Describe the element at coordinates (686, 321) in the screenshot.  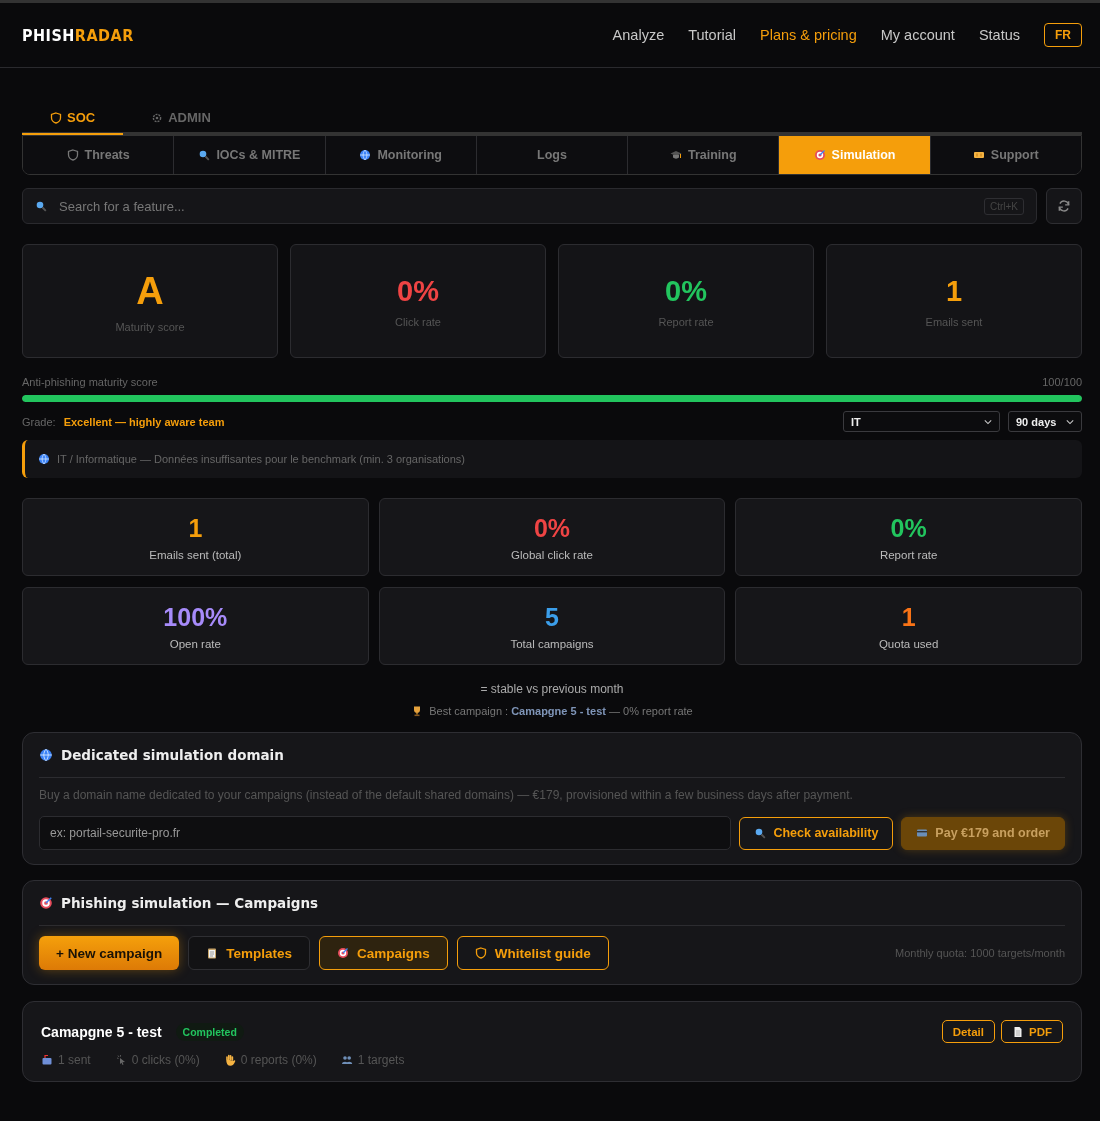
I see `score-label: Report rate` at that location.